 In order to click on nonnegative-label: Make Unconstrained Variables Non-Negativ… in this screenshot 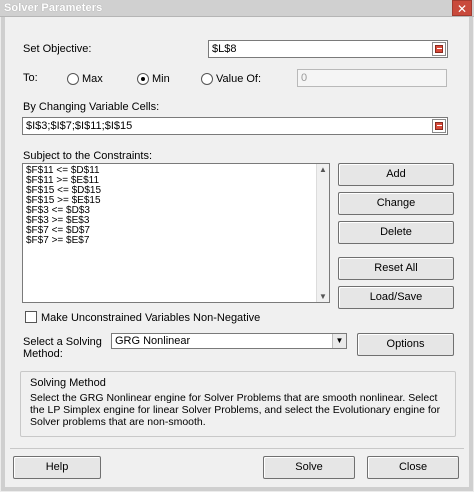, I will do `click(151, 318)`.